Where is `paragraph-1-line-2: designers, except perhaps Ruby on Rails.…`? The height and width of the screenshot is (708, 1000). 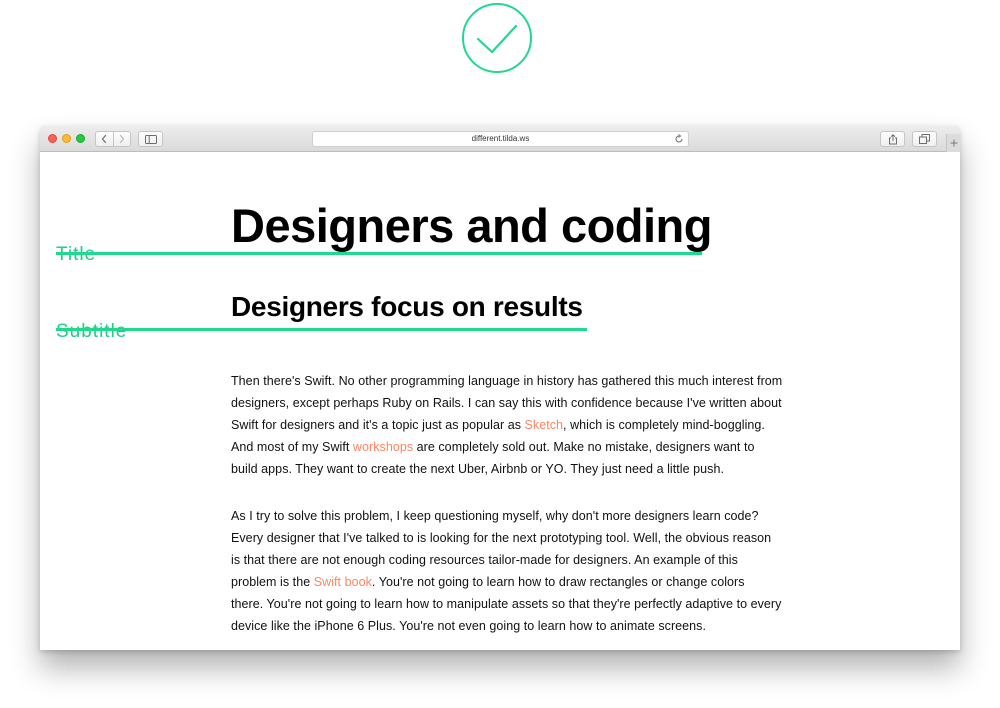
paragraph-1-line-2: designers, except perhaps Ruby on Rails.… is located at coordinates (506, 403).